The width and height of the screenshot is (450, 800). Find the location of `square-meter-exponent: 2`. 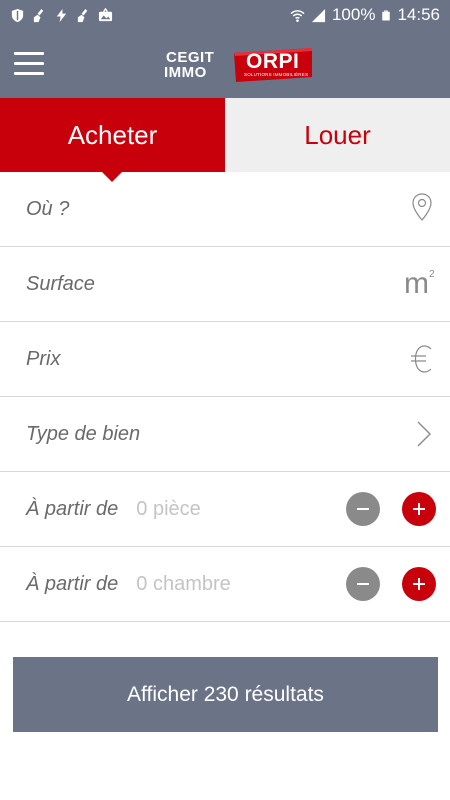

square-meter-exponent: 2 is located at coordinates (432, 274).